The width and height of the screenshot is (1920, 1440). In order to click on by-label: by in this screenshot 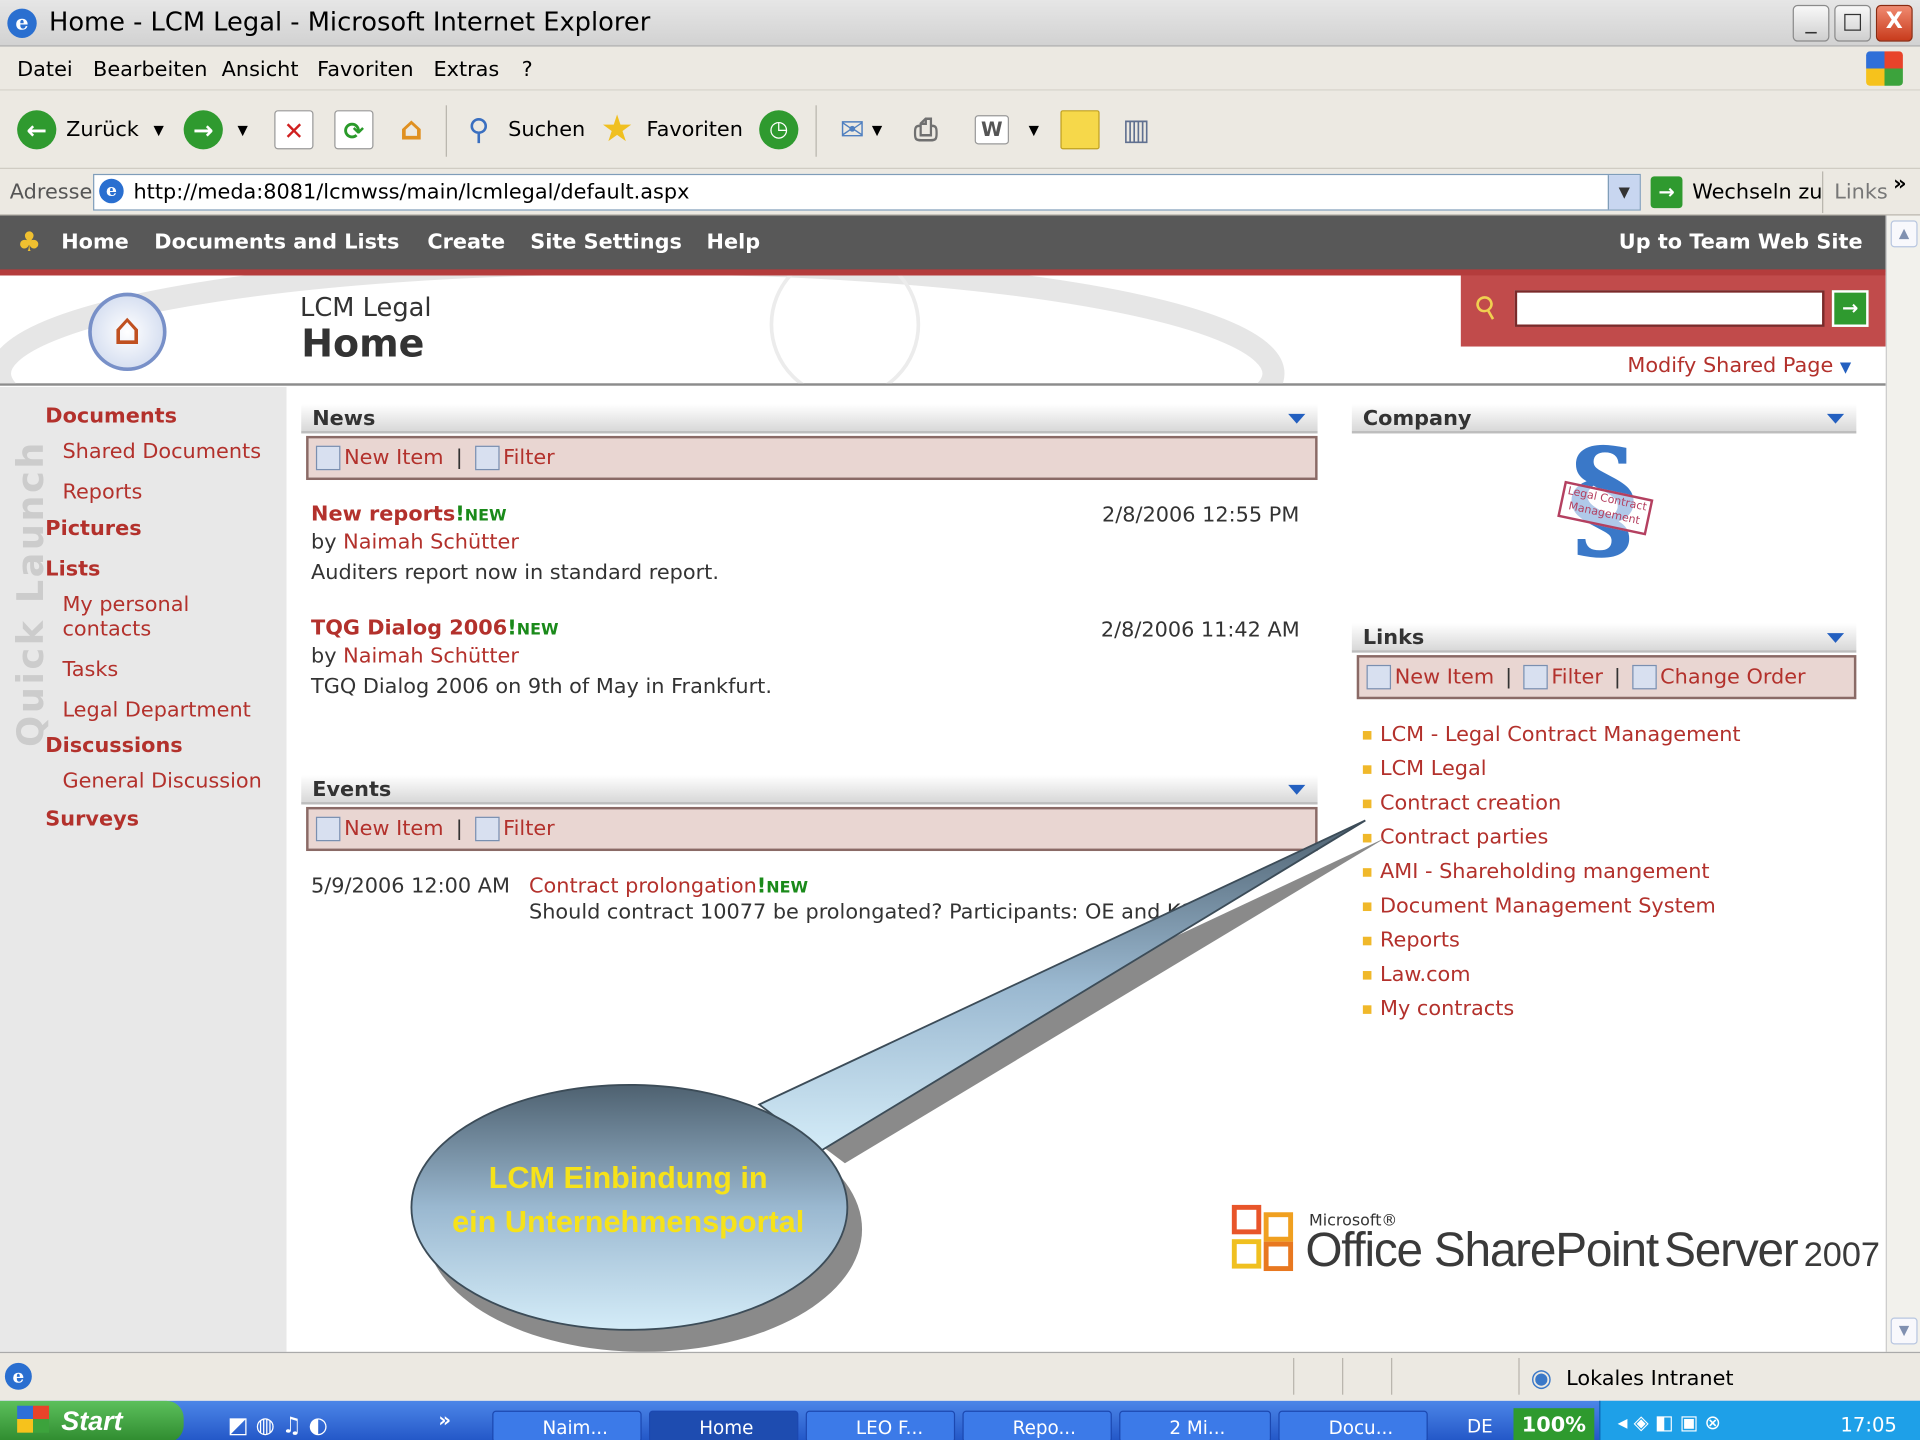, I will do `click(324, 542)`.